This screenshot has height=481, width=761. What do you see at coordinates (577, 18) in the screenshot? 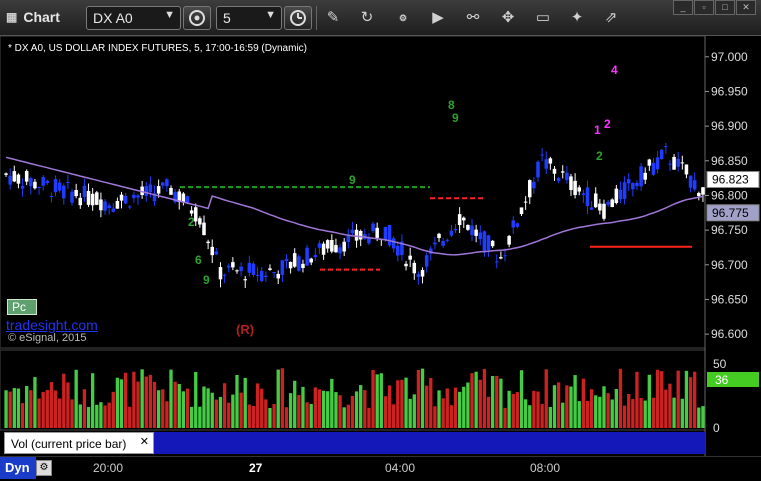
I see `twitter-icon: ✦` at bounding box center [577, 18].